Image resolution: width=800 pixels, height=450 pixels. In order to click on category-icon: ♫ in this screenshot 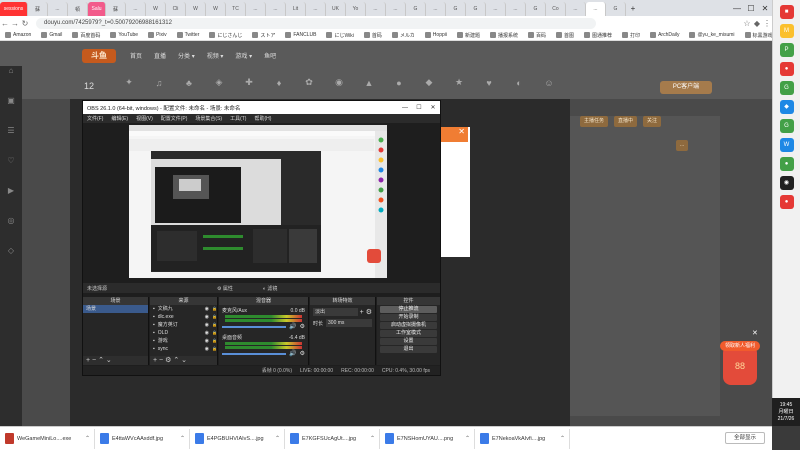, I will do `click(159, 83)`.